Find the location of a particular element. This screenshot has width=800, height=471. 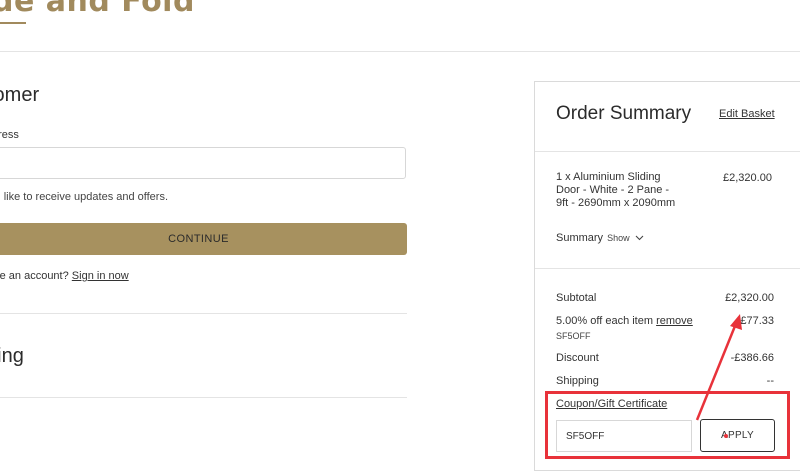

sign-in-prompt: ave an account? Sign in now is located at coordinates (64, 276).